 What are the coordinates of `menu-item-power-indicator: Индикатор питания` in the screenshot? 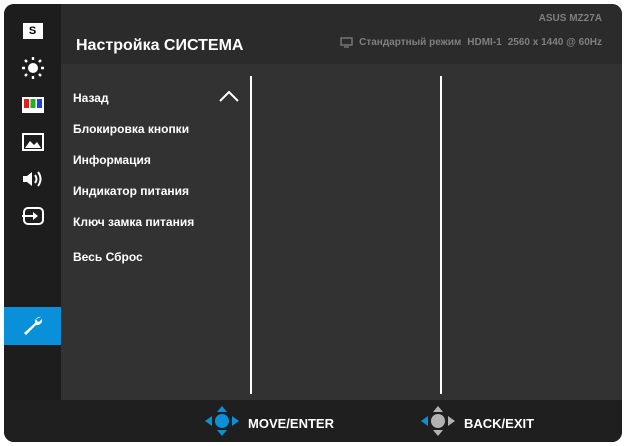 It's located at (131, 191).